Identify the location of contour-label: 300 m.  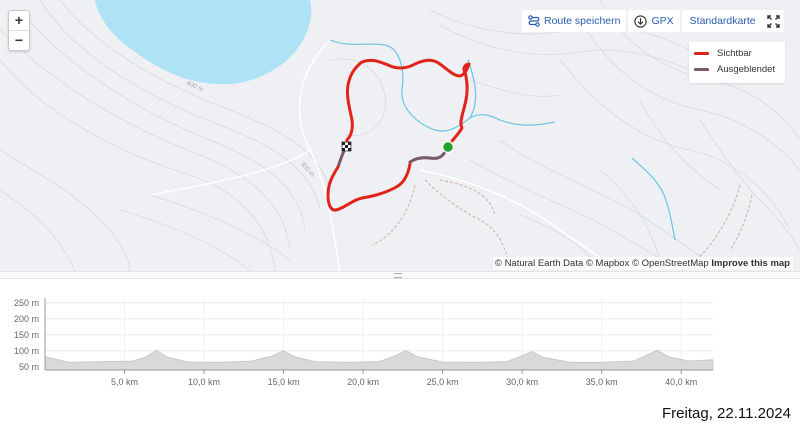
(307, 170).